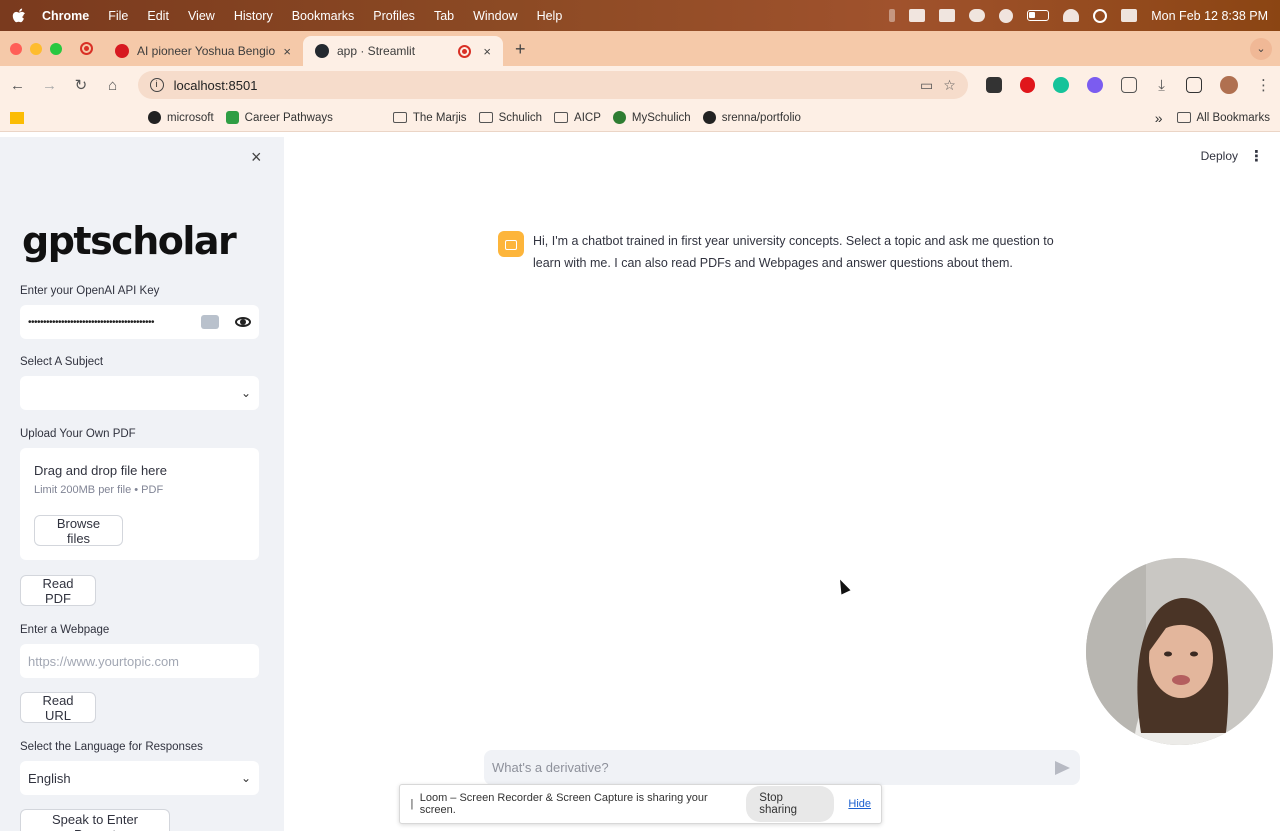 Image resolution: width=1280 pixels, height=831 pixels. I want to click on webpage-input: https://www.yourtopic.com, so click(139, 661).